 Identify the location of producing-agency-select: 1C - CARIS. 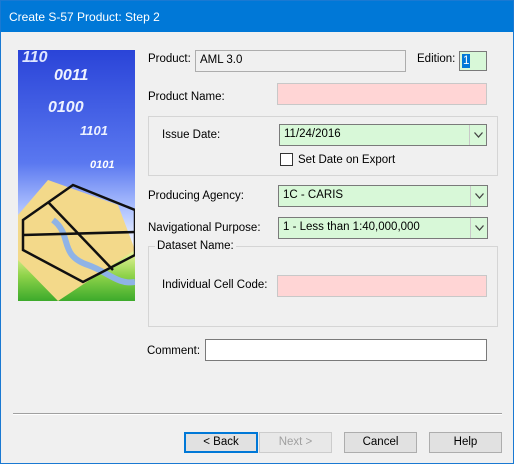
(383, 196).